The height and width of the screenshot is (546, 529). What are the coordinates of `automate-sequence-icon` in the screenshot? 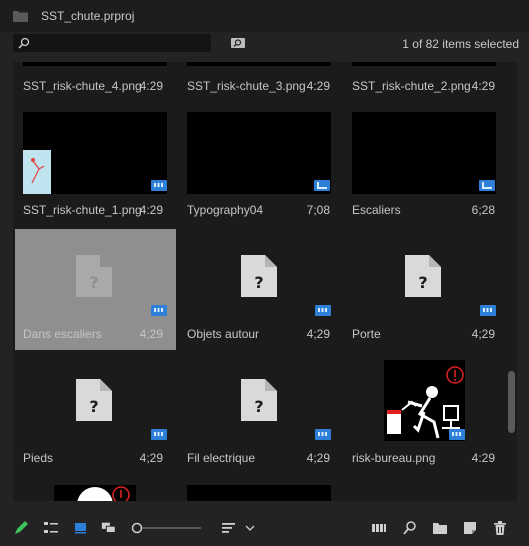 It's located at (379, 528).